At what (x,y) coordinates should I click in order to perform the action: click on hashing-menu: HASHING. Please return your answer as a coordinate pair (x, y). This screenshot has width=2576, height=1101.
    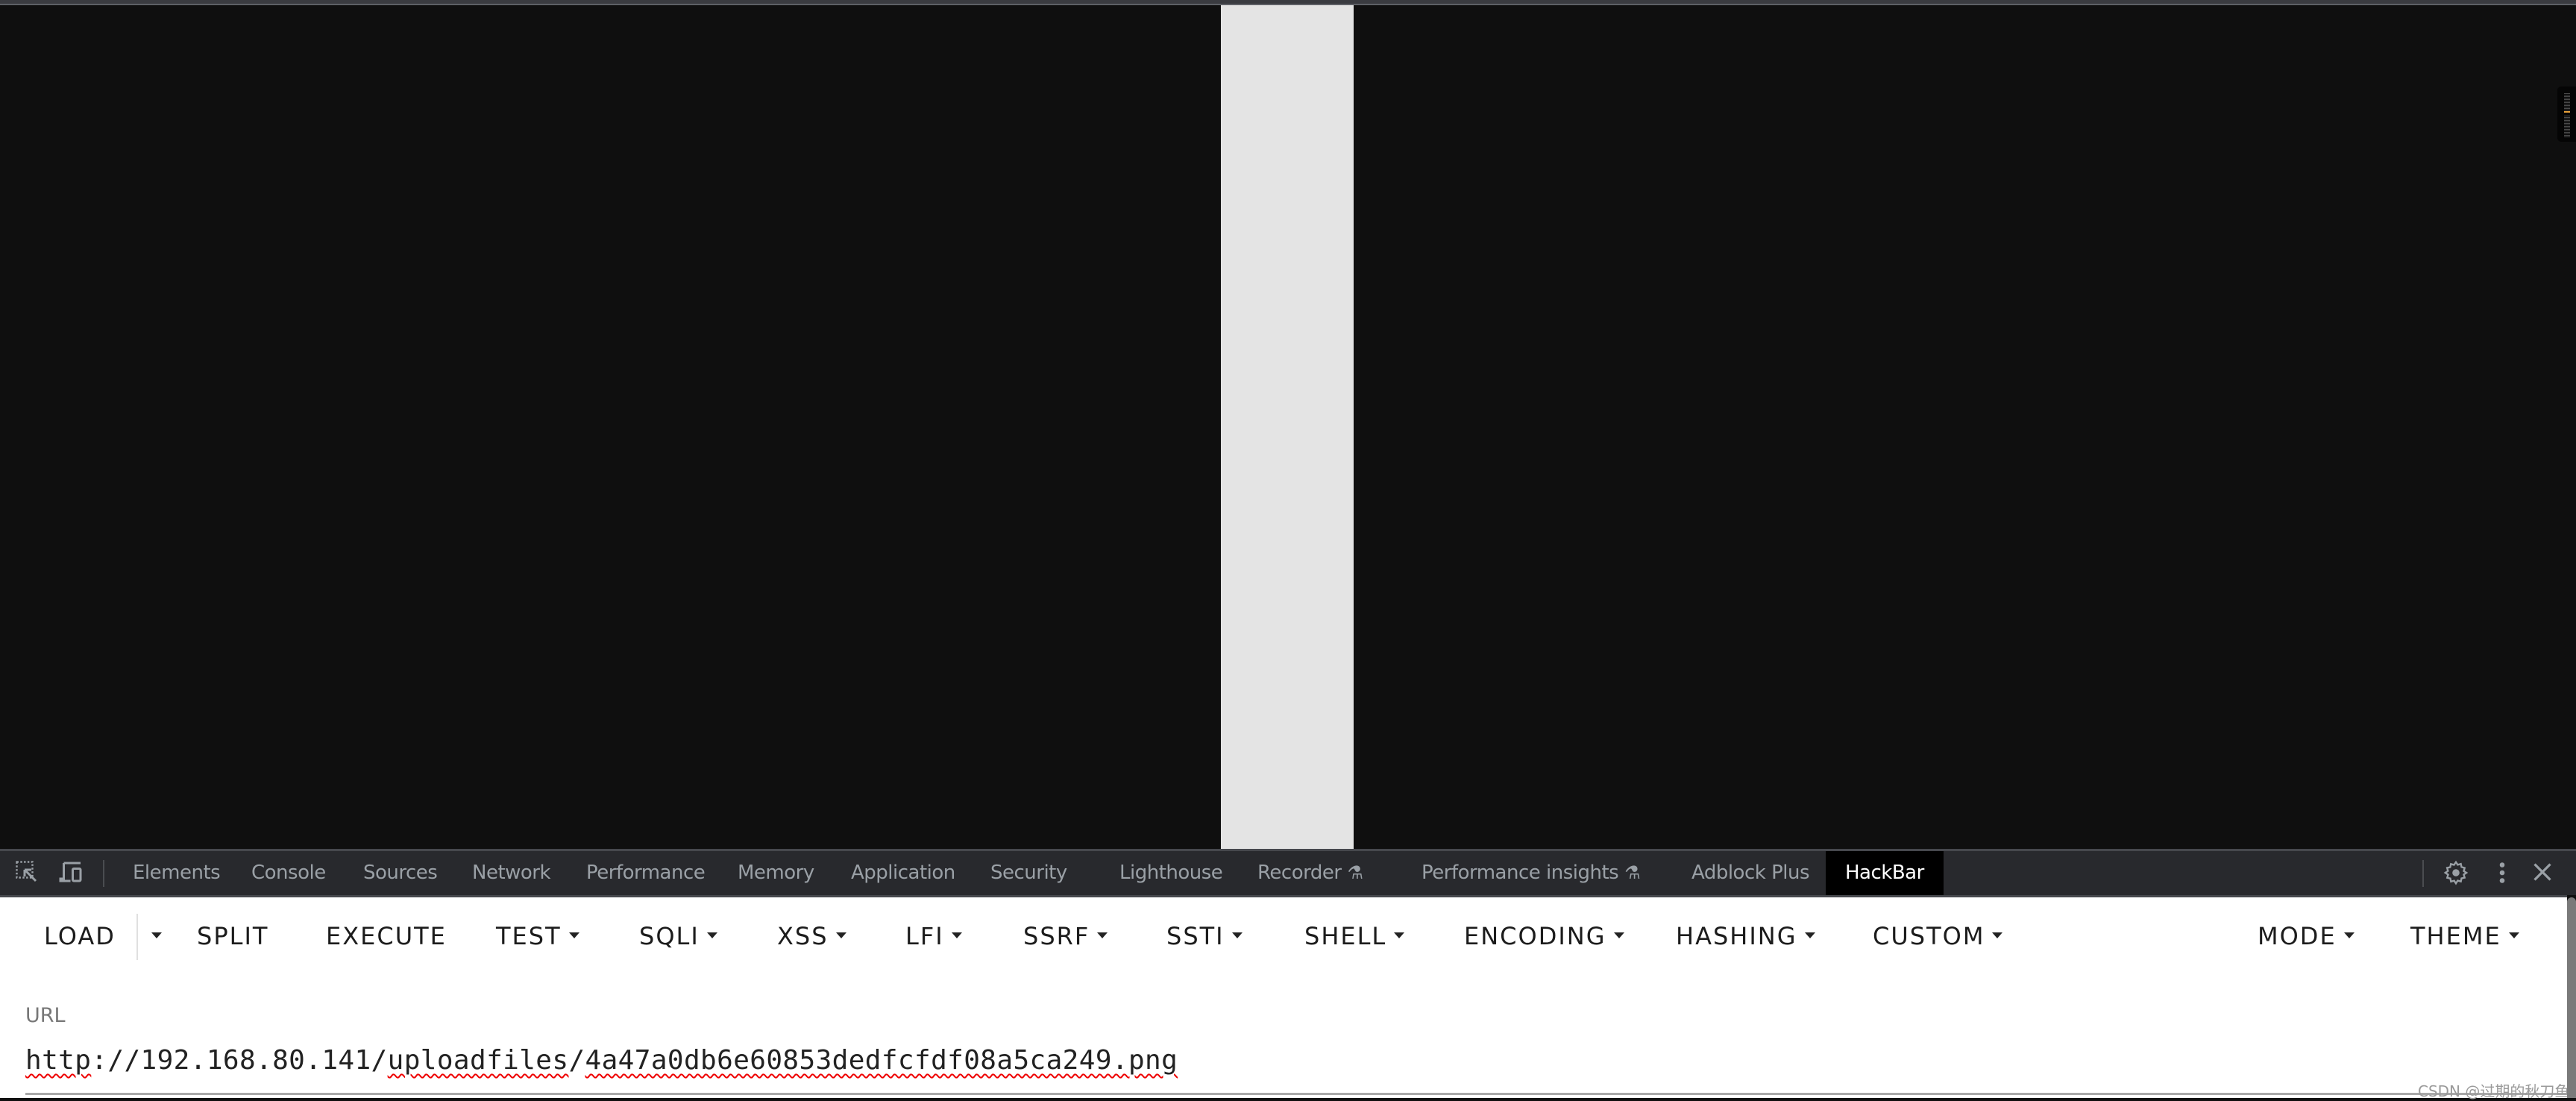
    Looking at the image, I should click on (1745, 936).